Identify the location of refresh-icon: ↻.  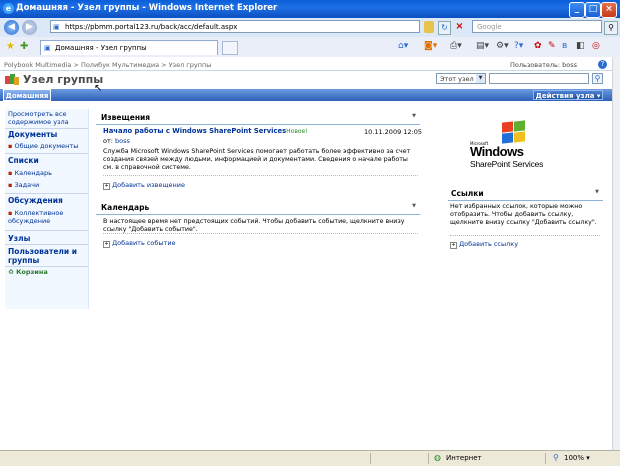
(444, 28).